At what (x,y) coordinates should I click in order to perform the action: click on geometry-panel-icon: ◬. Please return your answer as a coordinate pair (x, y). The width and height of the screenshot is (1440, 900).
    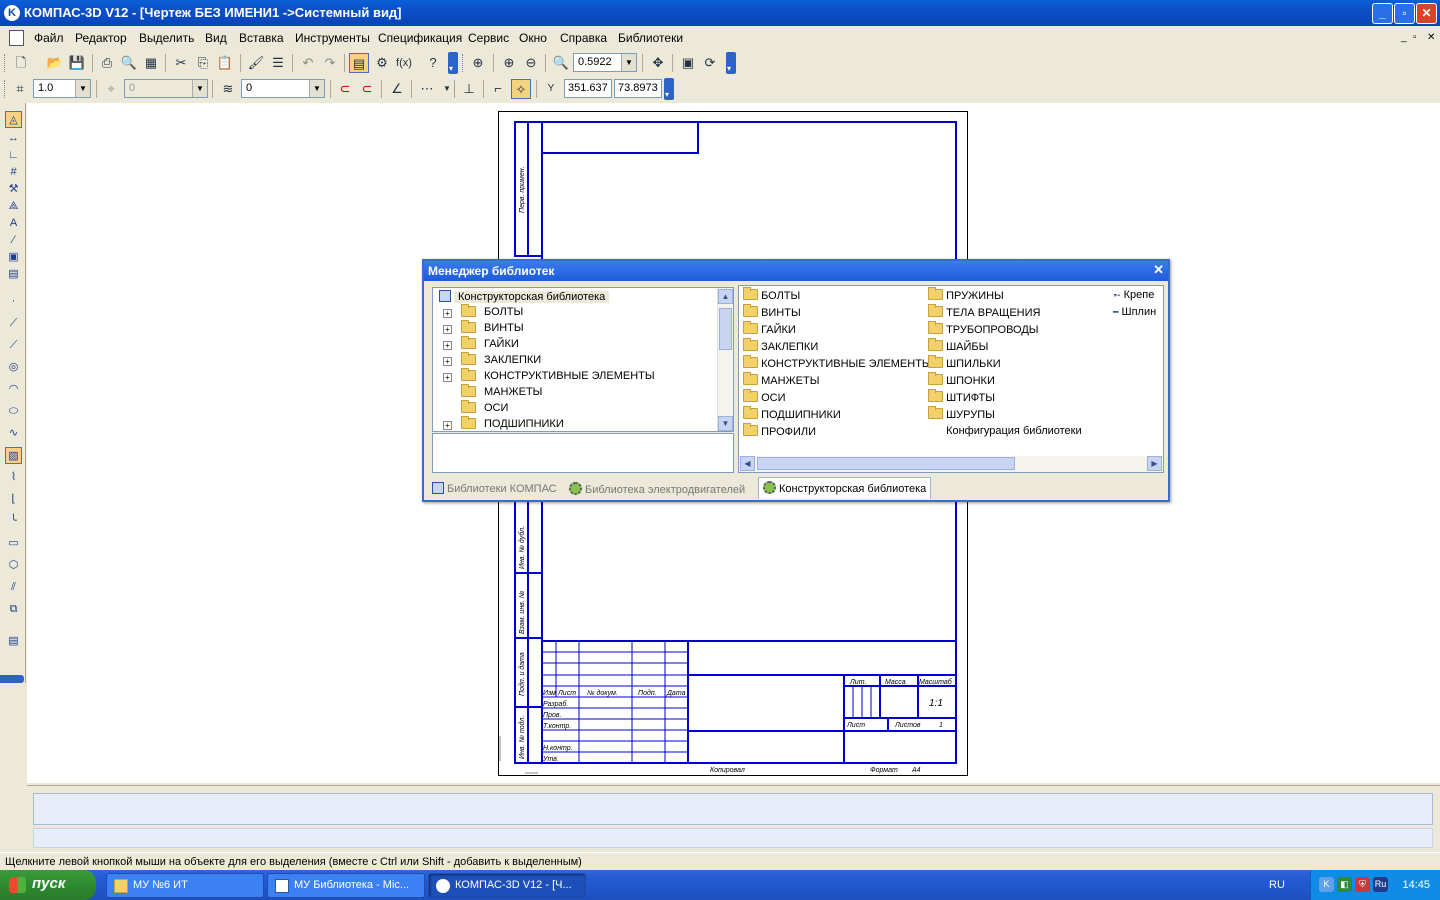
    Looking at the image, I should click on (13, 119).